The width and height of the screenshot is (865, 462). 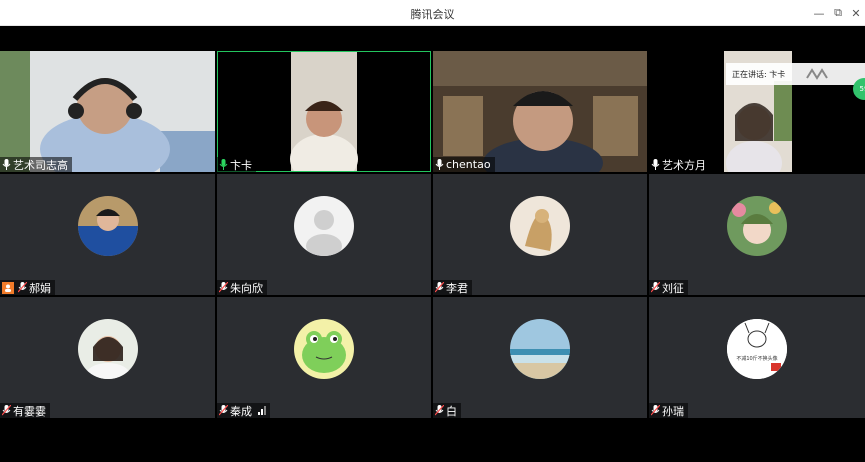 What do you see at coordinates (451, 411) in the screenshot?
I see `participant-name: 白` at bounding box center [451, 411].